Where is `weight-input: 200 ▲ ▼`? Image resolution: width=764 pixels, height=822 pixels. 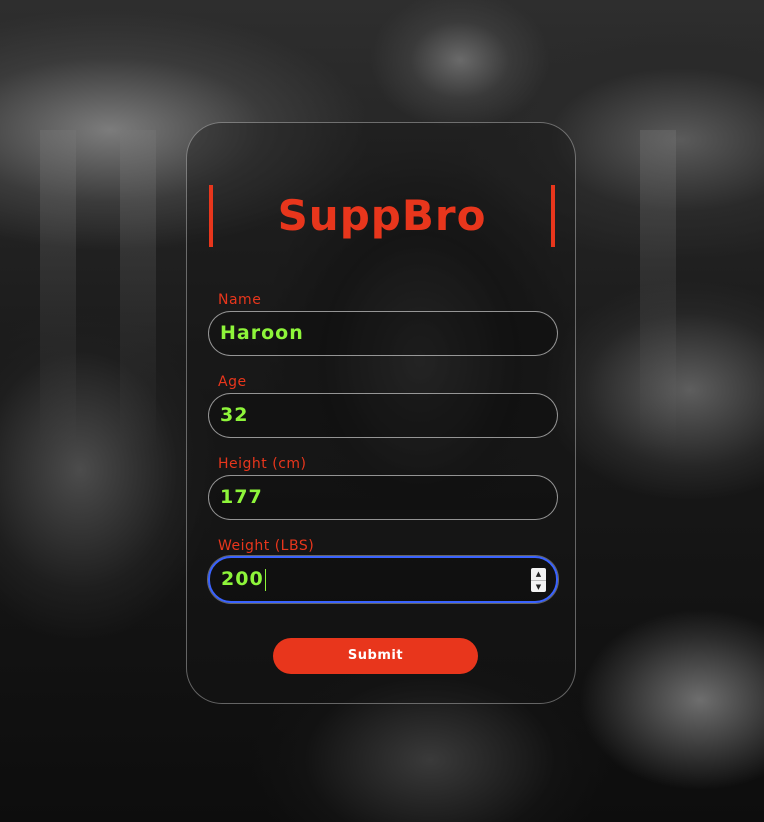
weight-input: 200 ▲ ▼ is located at coordinates (383, 579).